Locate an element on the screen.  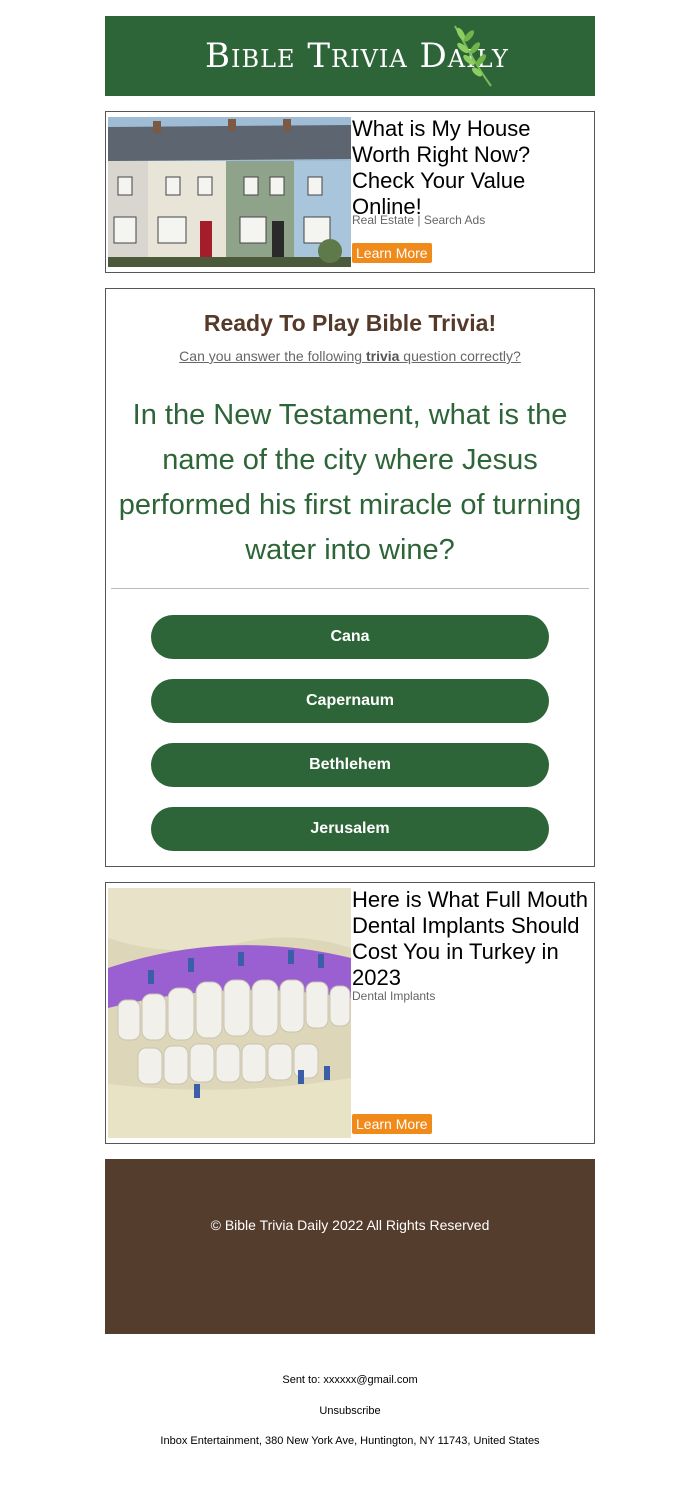
dental-implants-photo is located at coordinates (229, 1013).